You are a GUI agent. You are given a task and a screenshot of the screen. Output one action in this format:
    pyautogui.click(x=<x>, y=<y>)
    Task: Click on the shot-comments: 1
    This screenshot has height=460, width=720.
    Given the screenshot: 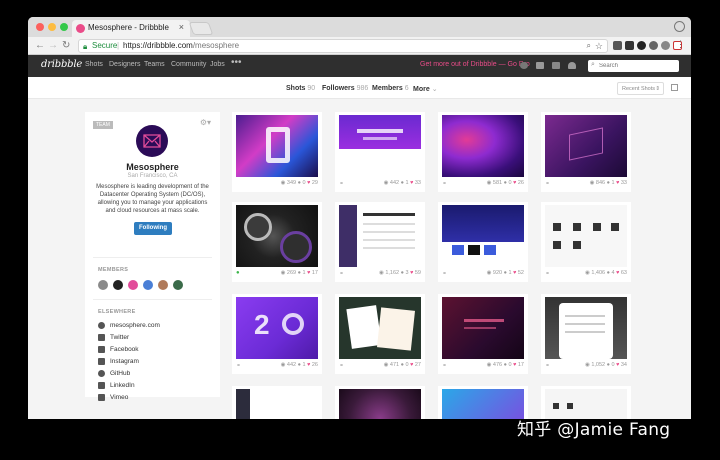 What is the action you would take?
    pyautogui.click(x=304, y=273)
    